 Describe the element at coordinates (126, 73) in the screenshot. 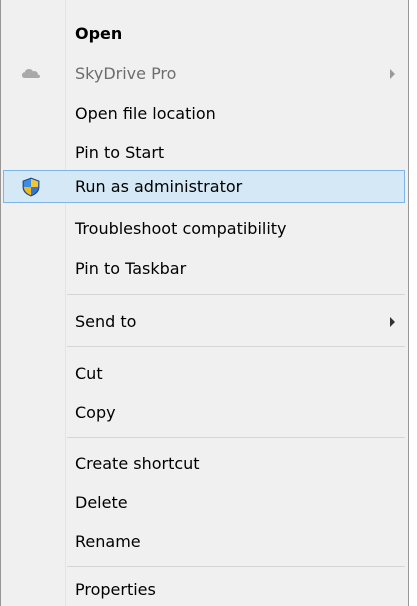

I see `menu-item-label: SkyDrive Pro` at that location.